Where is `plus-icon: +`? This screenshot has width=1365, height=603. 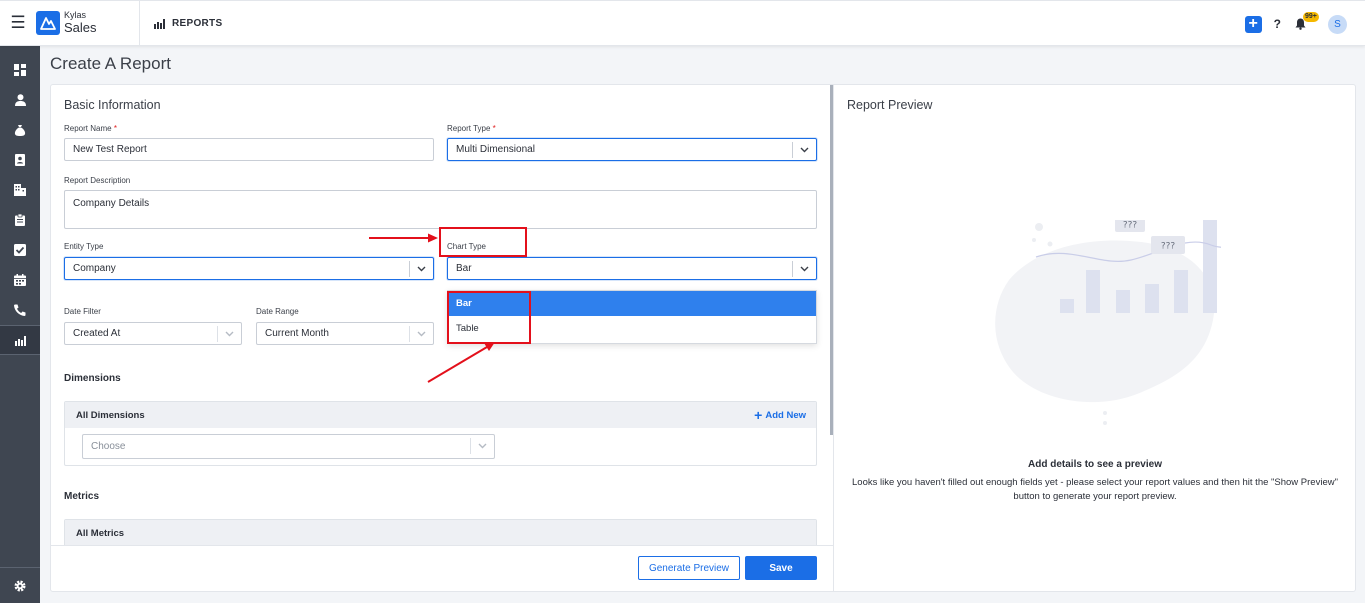
plus-icon: + is located at coordinates (758, 415).